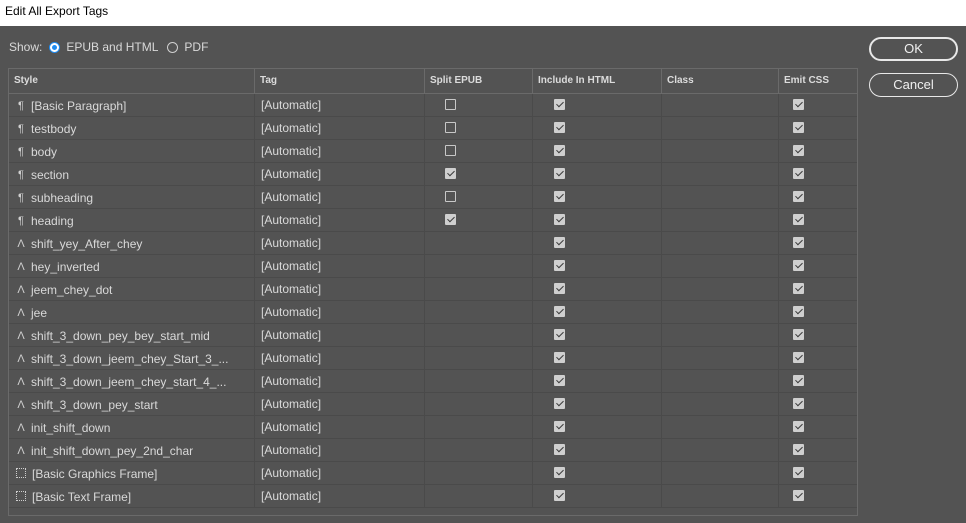  What do you see at coordinates (132, 450) in the screenshot?
I see `style-cell: Λinit_shift_down_pey_2nd_char` at bounding box center [132, 450].